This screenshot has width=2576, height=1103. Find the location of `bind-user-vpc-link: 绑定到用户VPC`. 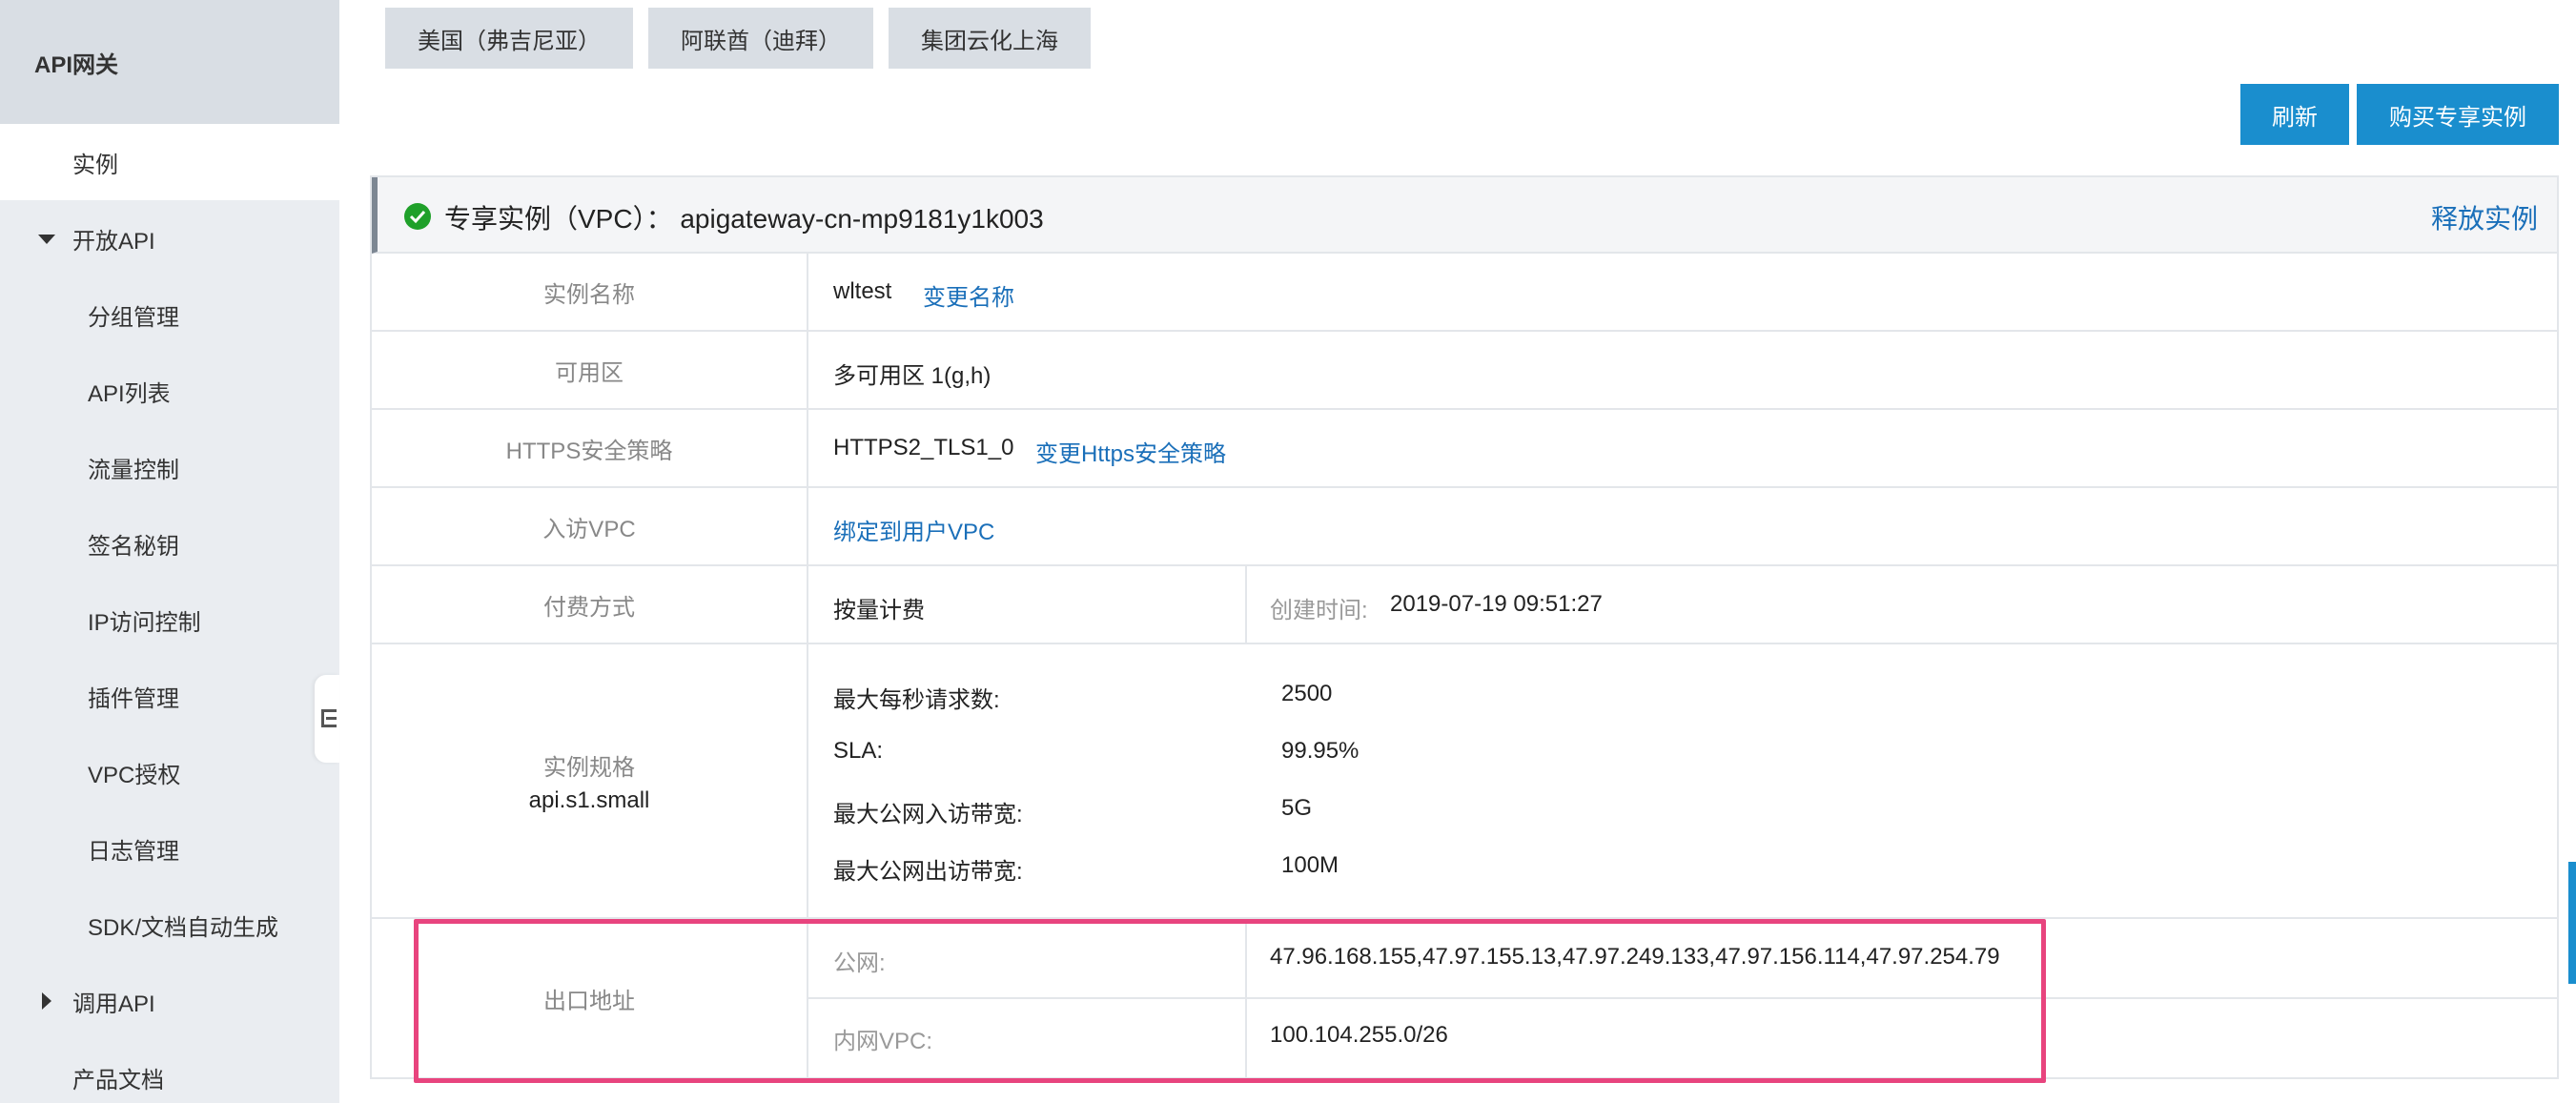

bind-user-vpc-link: 绑定到用户VPC is located at coordinates (913, 529).